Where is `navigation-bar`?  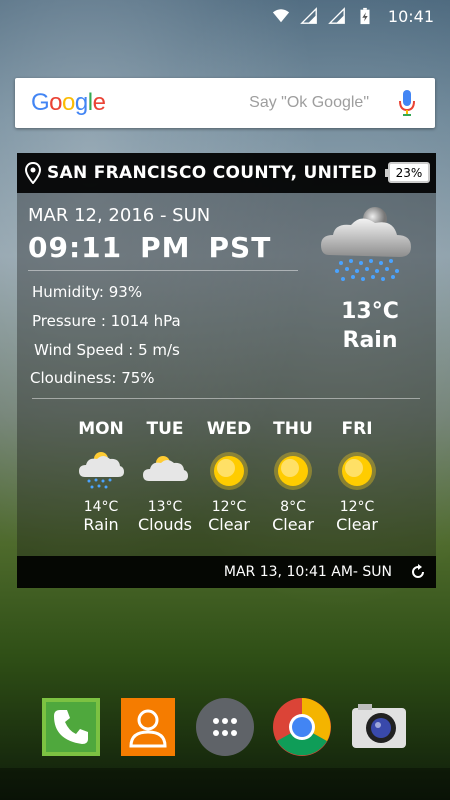
navigation-bar is located at coordinates (225, 784).